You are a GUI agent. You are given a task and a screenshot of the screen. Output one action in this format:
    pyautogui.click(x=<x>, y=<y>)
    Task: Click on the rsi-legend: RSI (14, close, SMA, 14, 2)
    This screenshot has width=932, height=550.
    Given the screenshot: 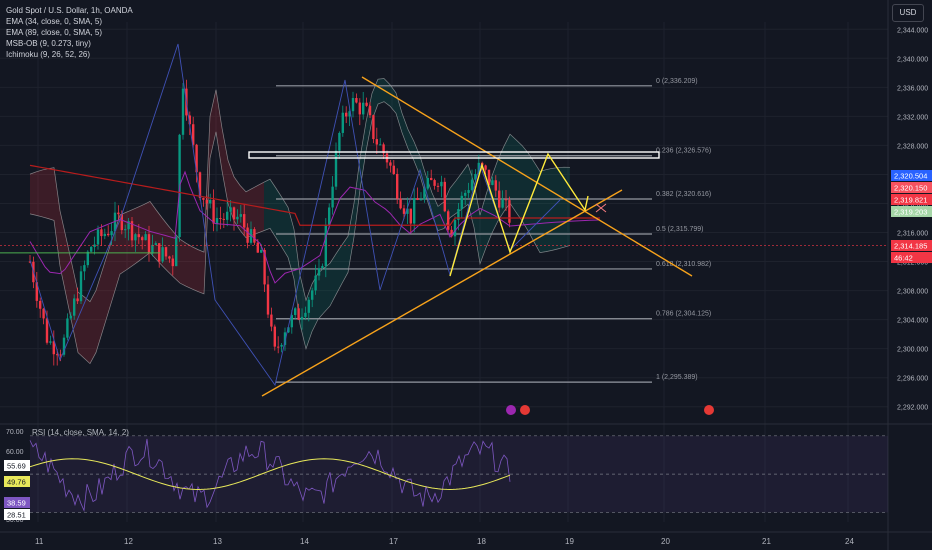 What is the action you would take?
    pyautogui.click(x=80, y=432)
    